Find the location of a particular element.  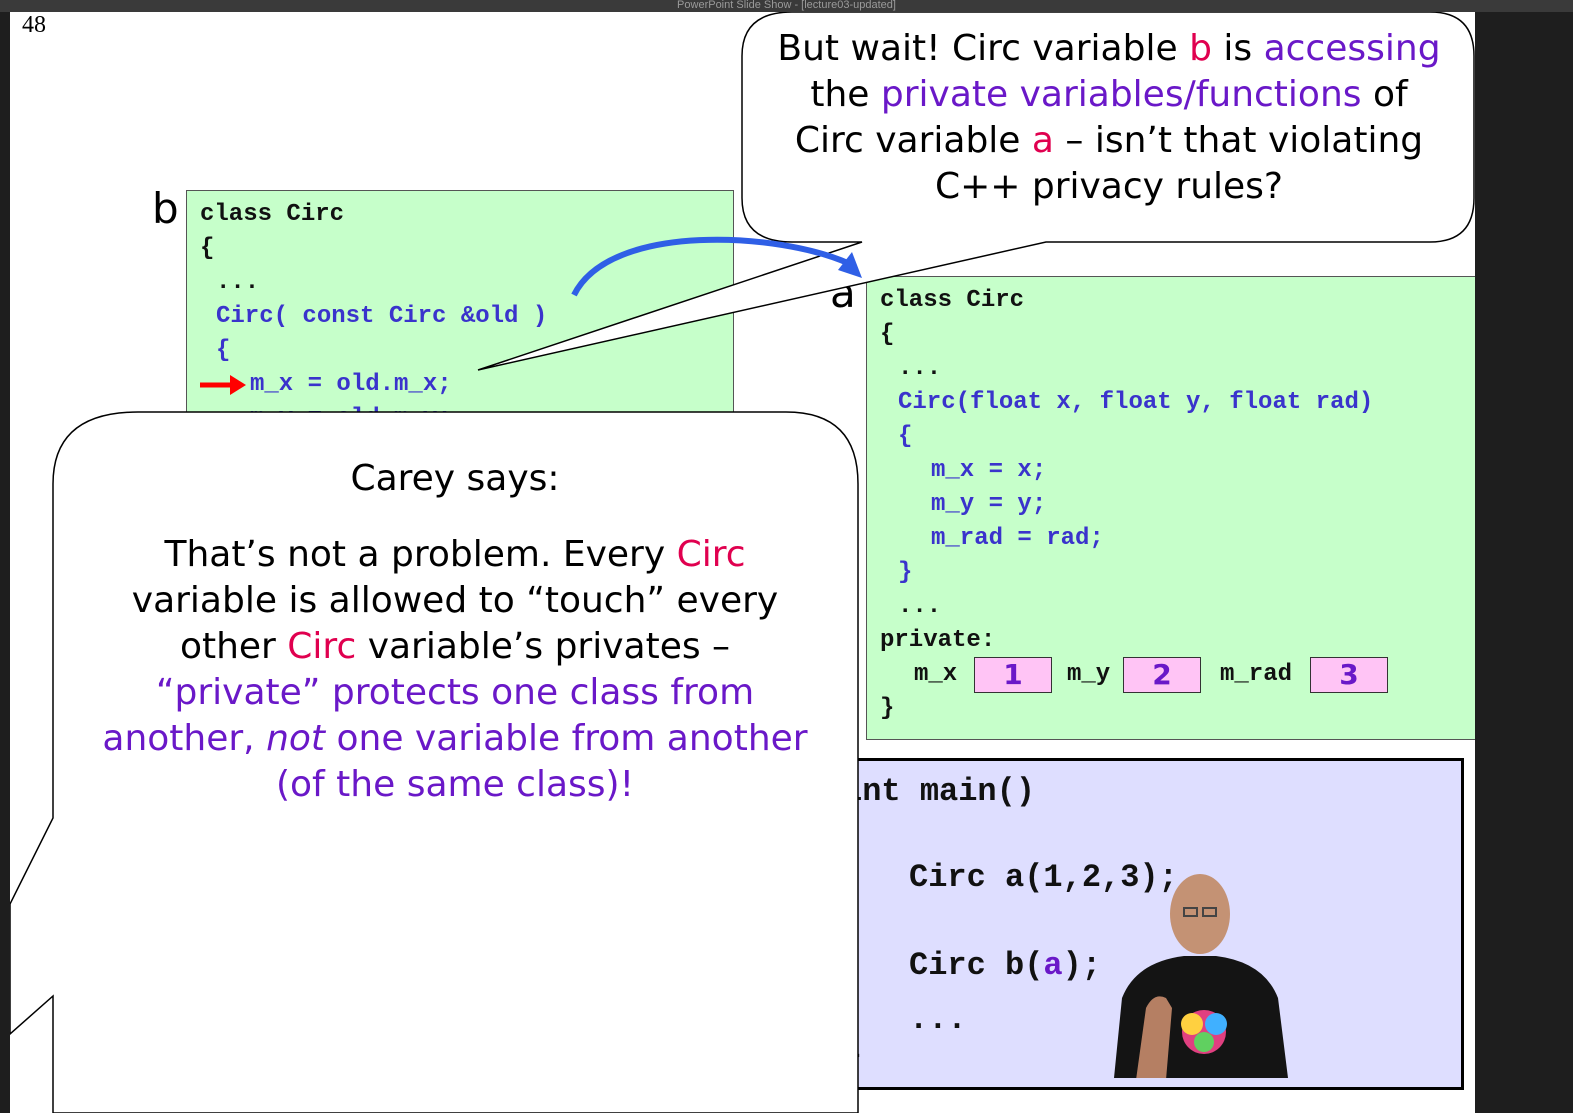

bubble-line: another, not one variable from another is located at coordinates (455, 739).